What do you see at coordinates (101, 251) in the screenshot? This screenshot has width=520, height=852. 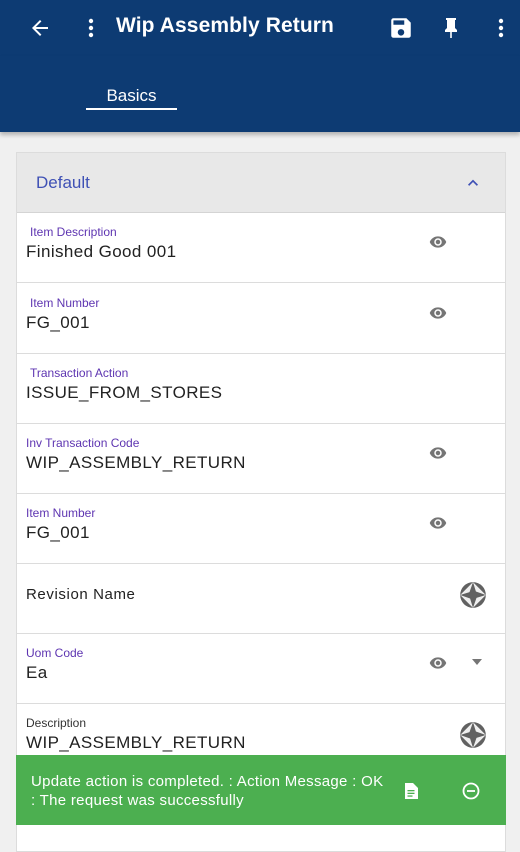 I see `field-value: Finished Good 001` at bounding box center [101, 251].